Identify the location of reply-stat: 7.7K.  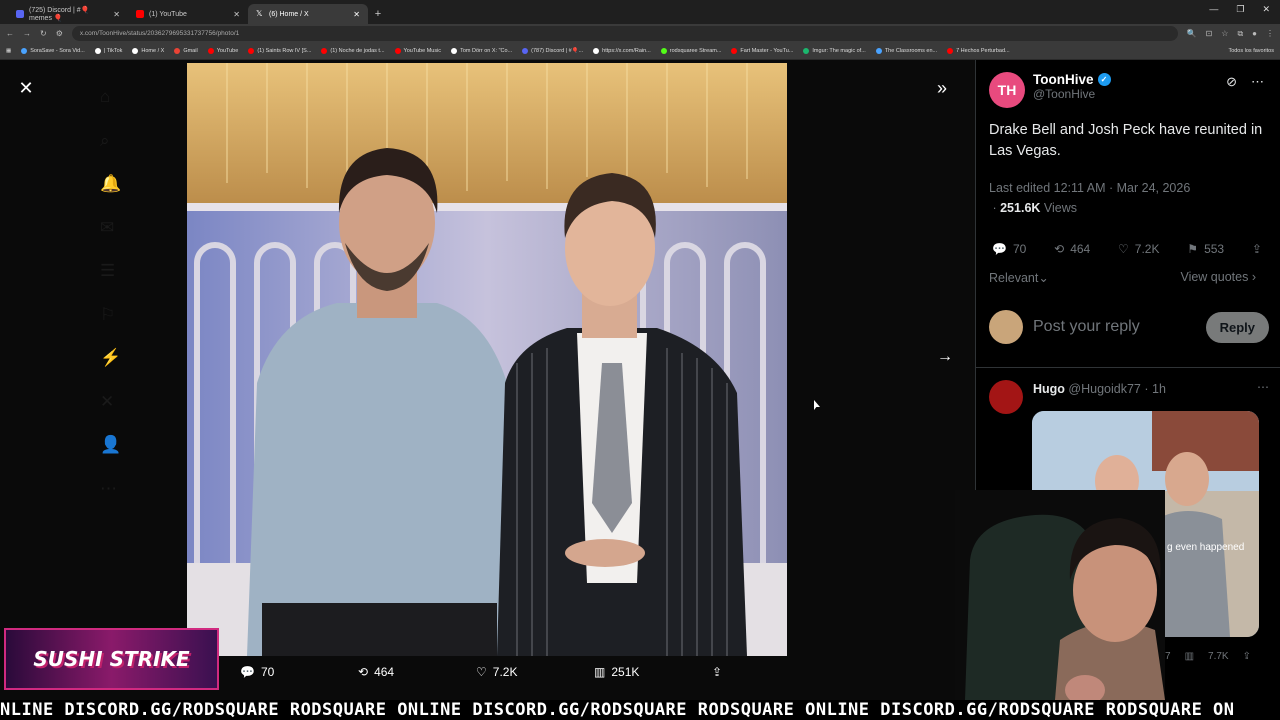
(1218, 656).